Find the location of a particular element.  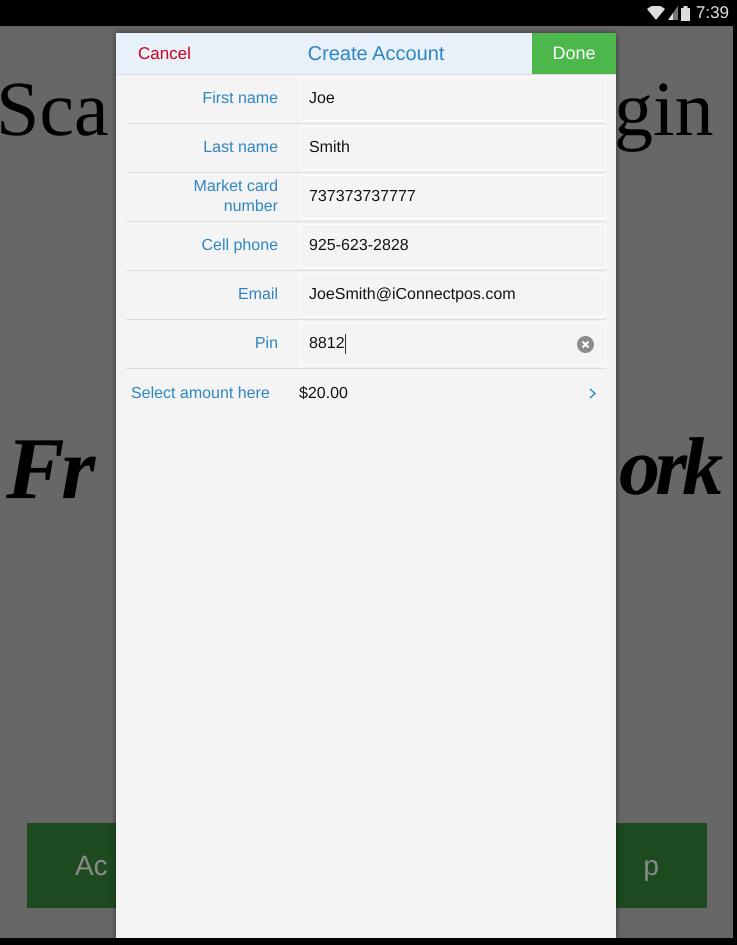

status-time: 7:39 is located at coordinates (712, 13).